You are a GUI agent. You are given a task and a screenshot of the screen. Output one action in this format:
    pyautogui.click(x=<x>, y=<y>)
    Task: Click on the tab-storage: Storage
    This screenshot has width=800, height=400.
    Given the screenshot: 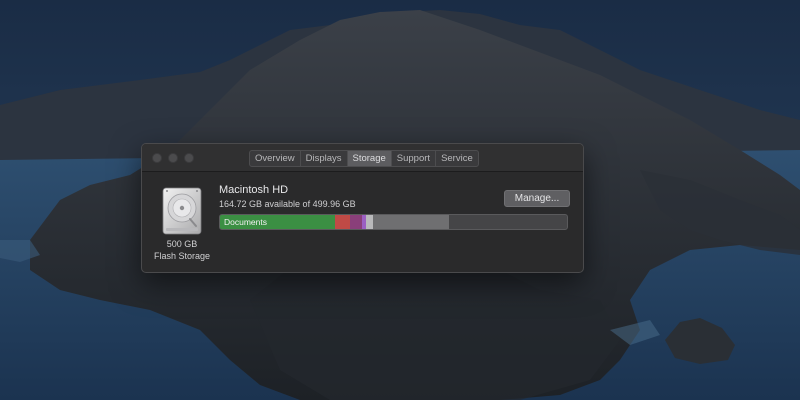 What is the action you would take?
    pyautogui.click(x=369, y=158)
    